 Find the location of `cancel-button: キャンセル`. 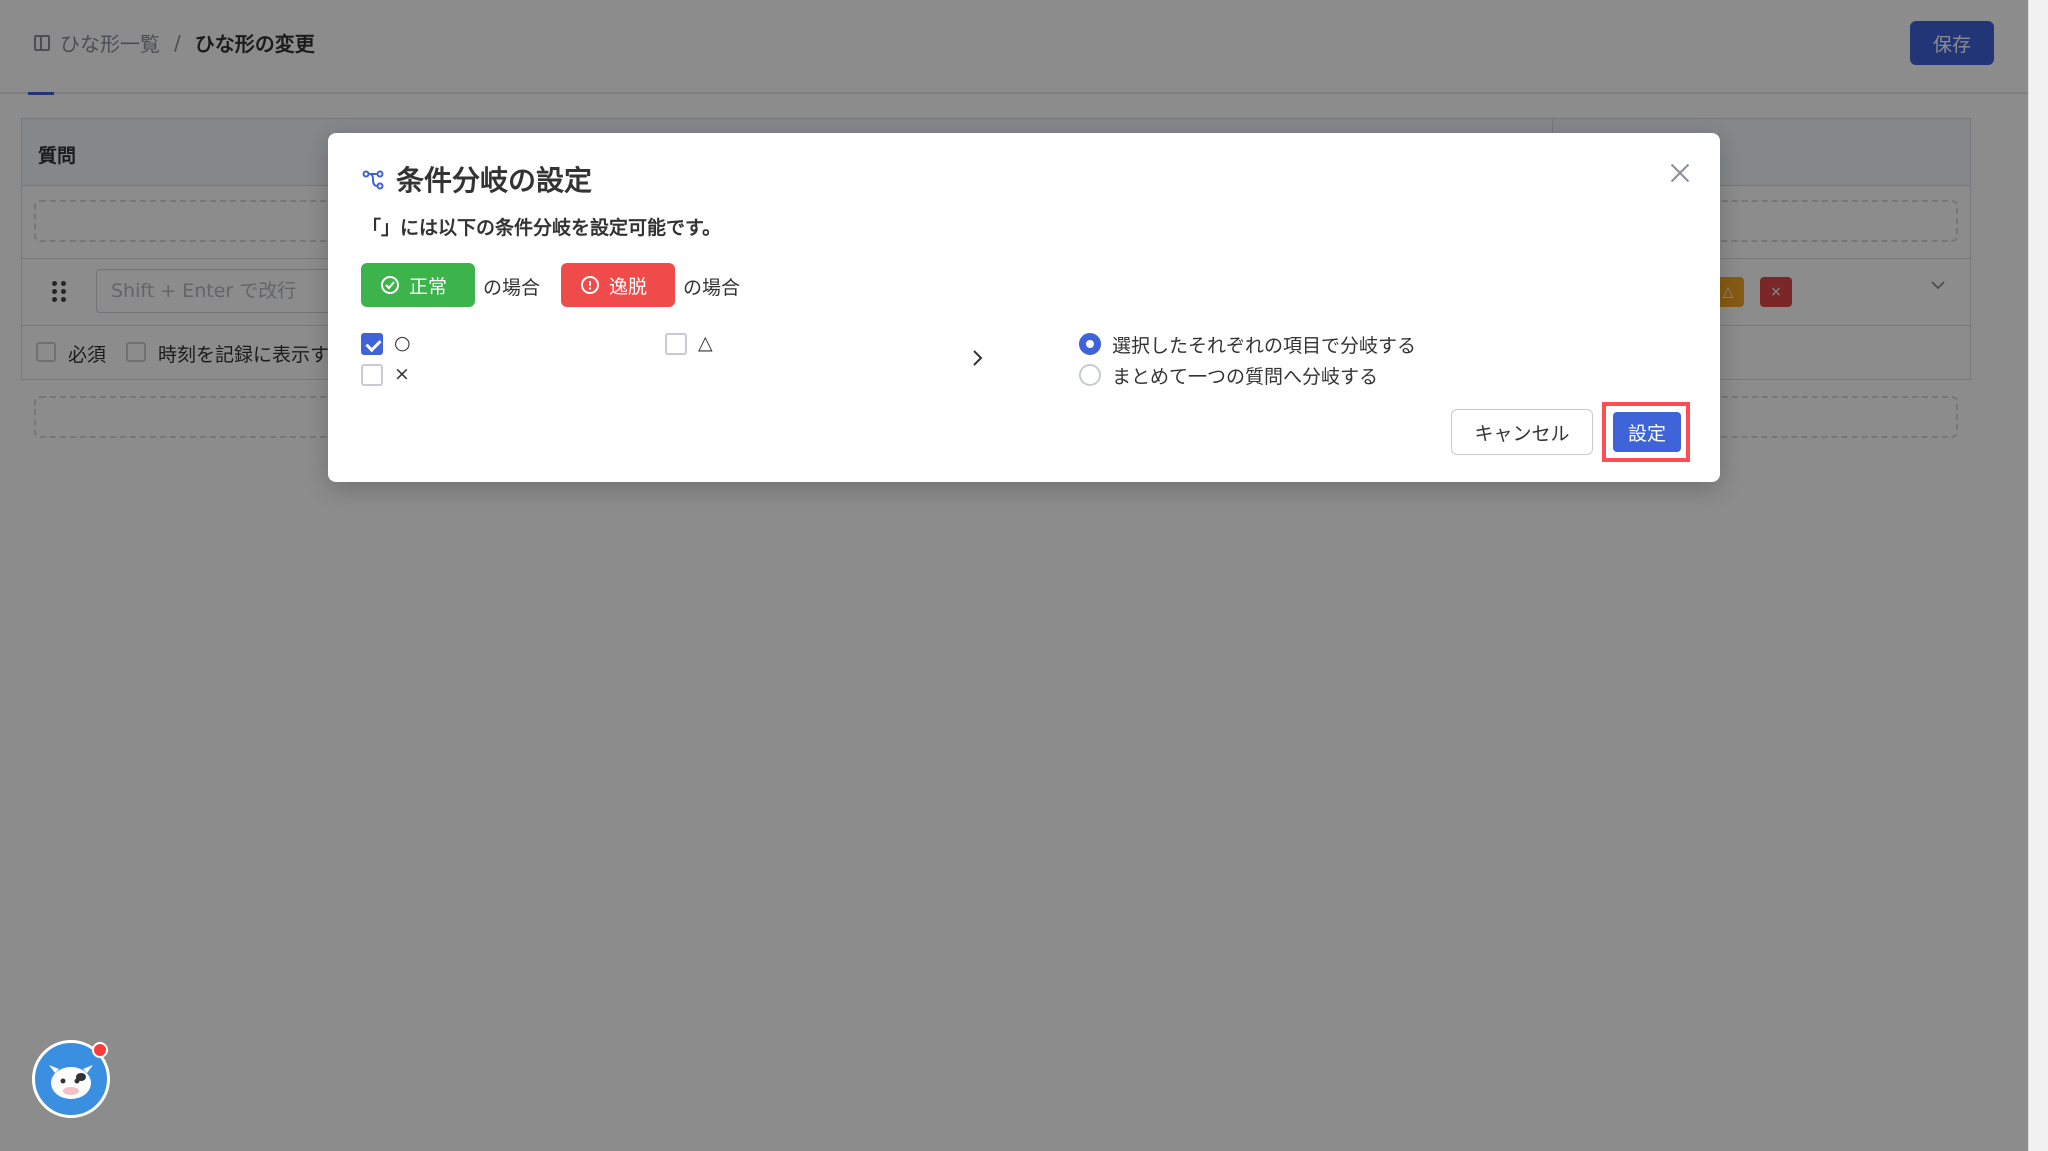

cancel-button: キャンセル is located at coordinates (1522, 432).